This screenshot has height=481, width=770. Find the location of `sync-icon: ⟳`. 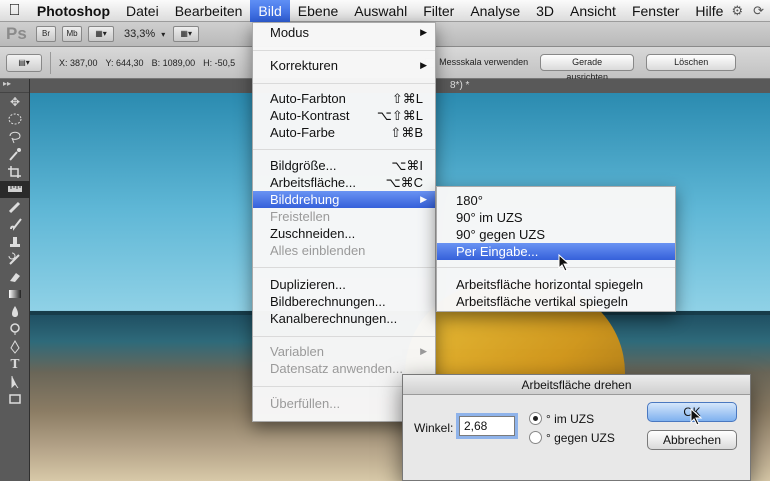

sync-icon: ⟳ is located at coordinates (758, 11).